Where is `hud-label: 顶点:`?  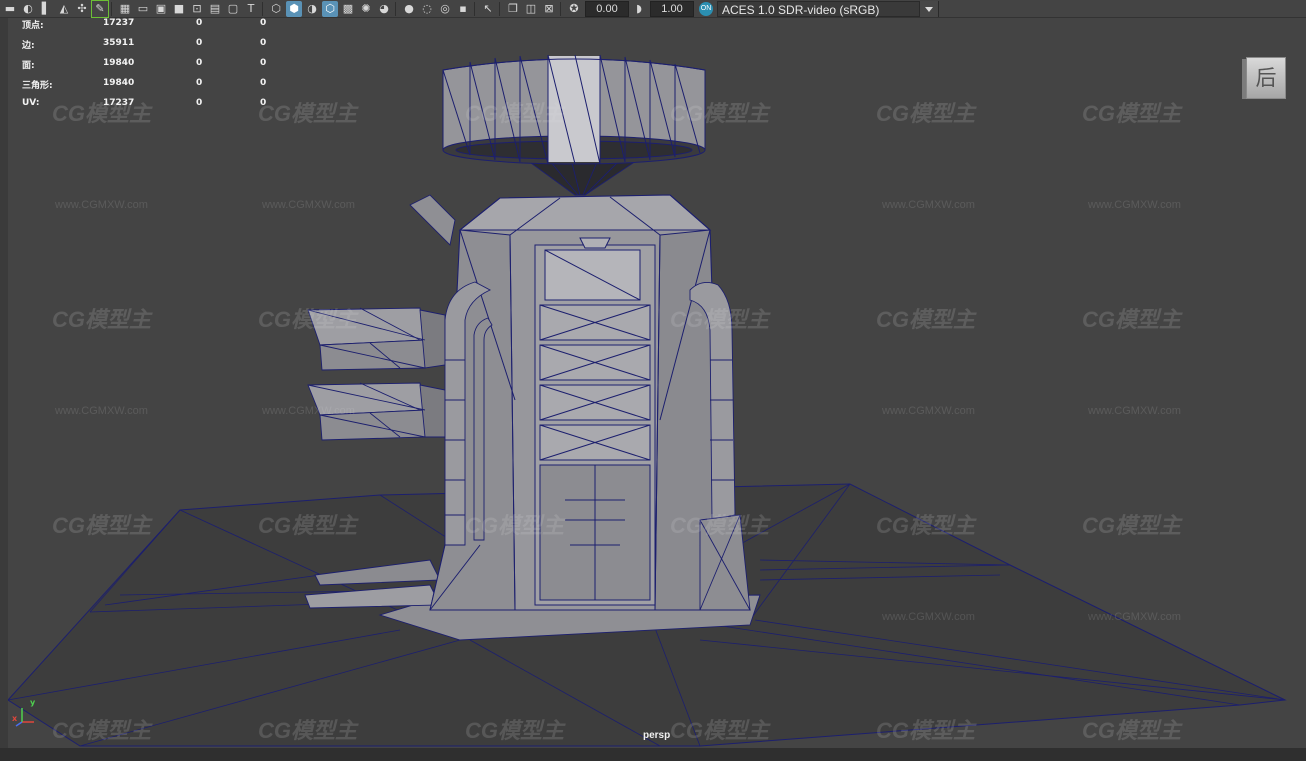
hud-label: 顶点: is located at coordinates (33, 26).